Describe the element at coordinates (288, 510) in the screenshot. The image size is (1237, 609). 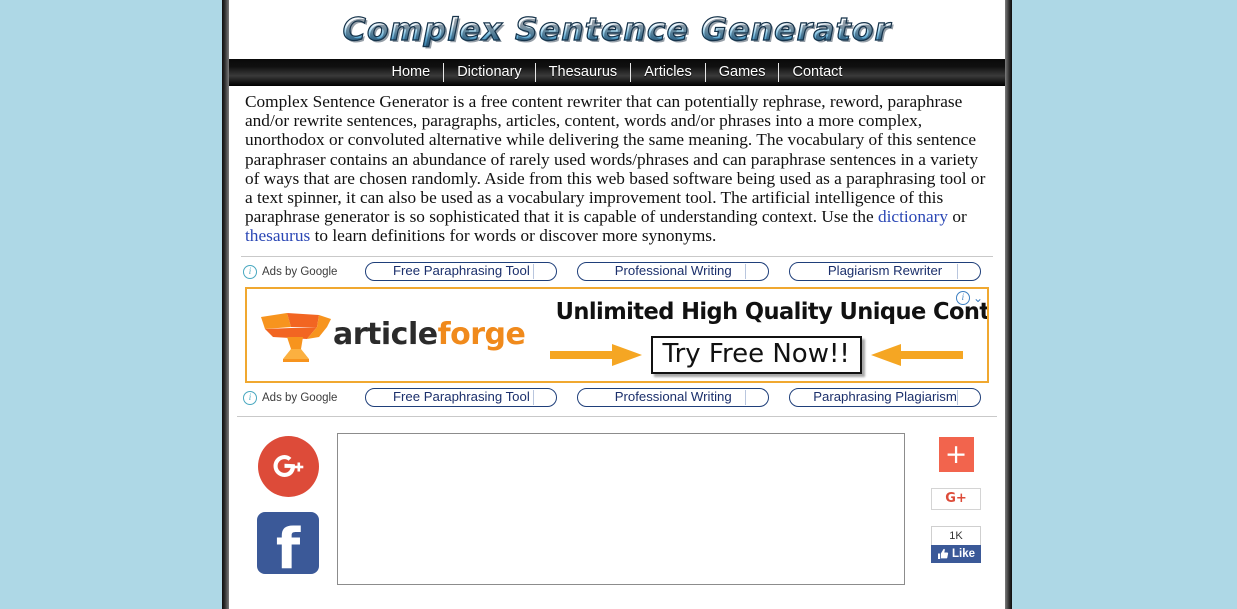
I see `social-share-column-left: f` at that location.